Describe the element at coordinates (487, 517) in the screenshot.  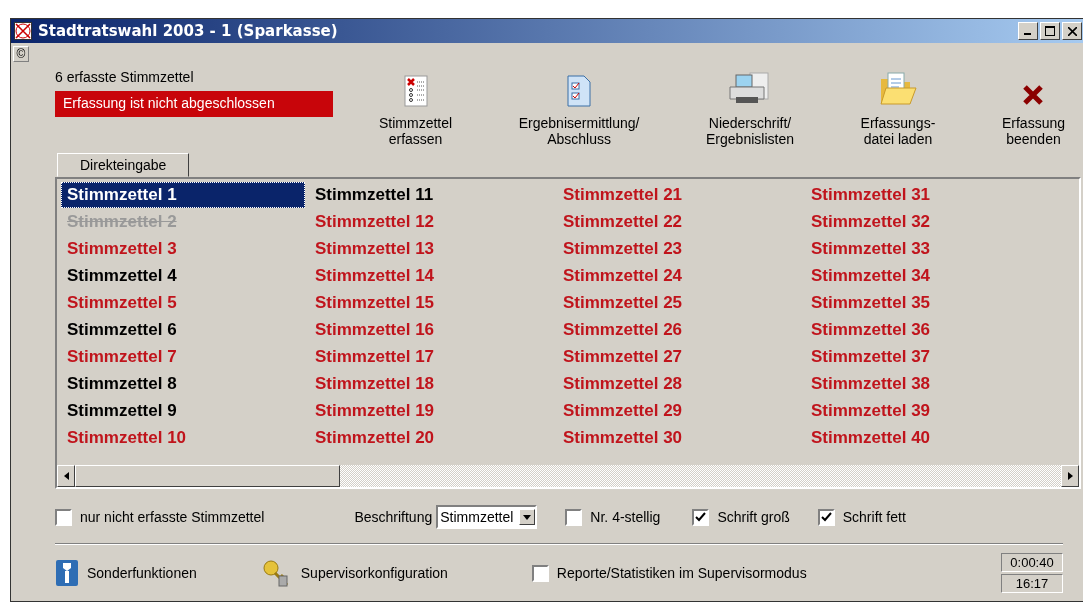
I see `dropdown: Stimmzettel` at that location.